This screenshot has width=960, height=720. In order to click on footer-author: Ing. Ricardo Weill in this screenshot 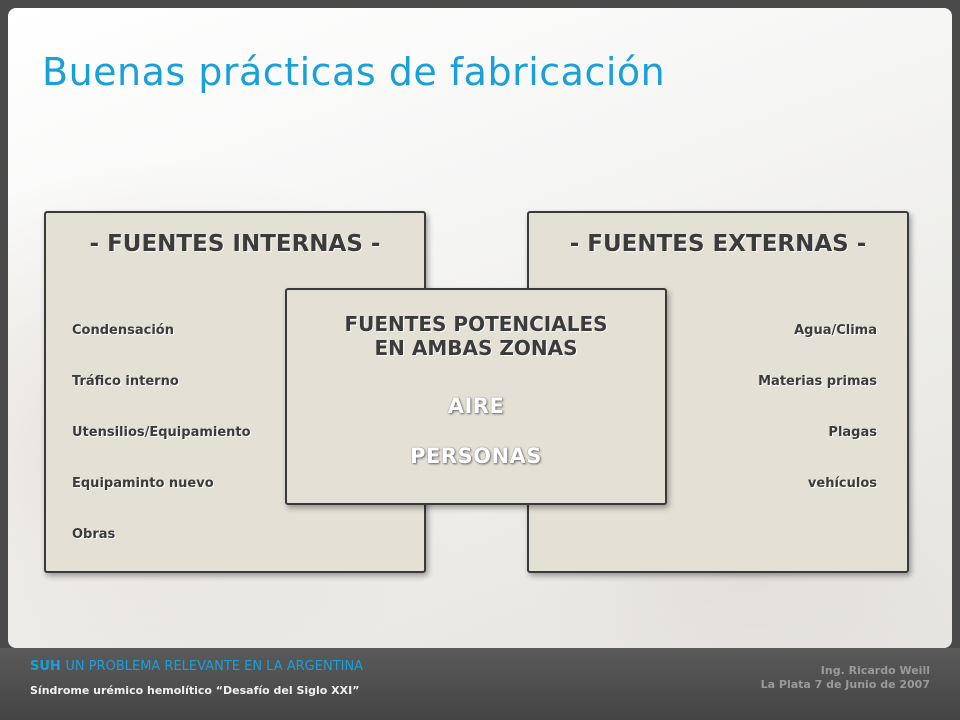, I will do `click(875, 670)`.